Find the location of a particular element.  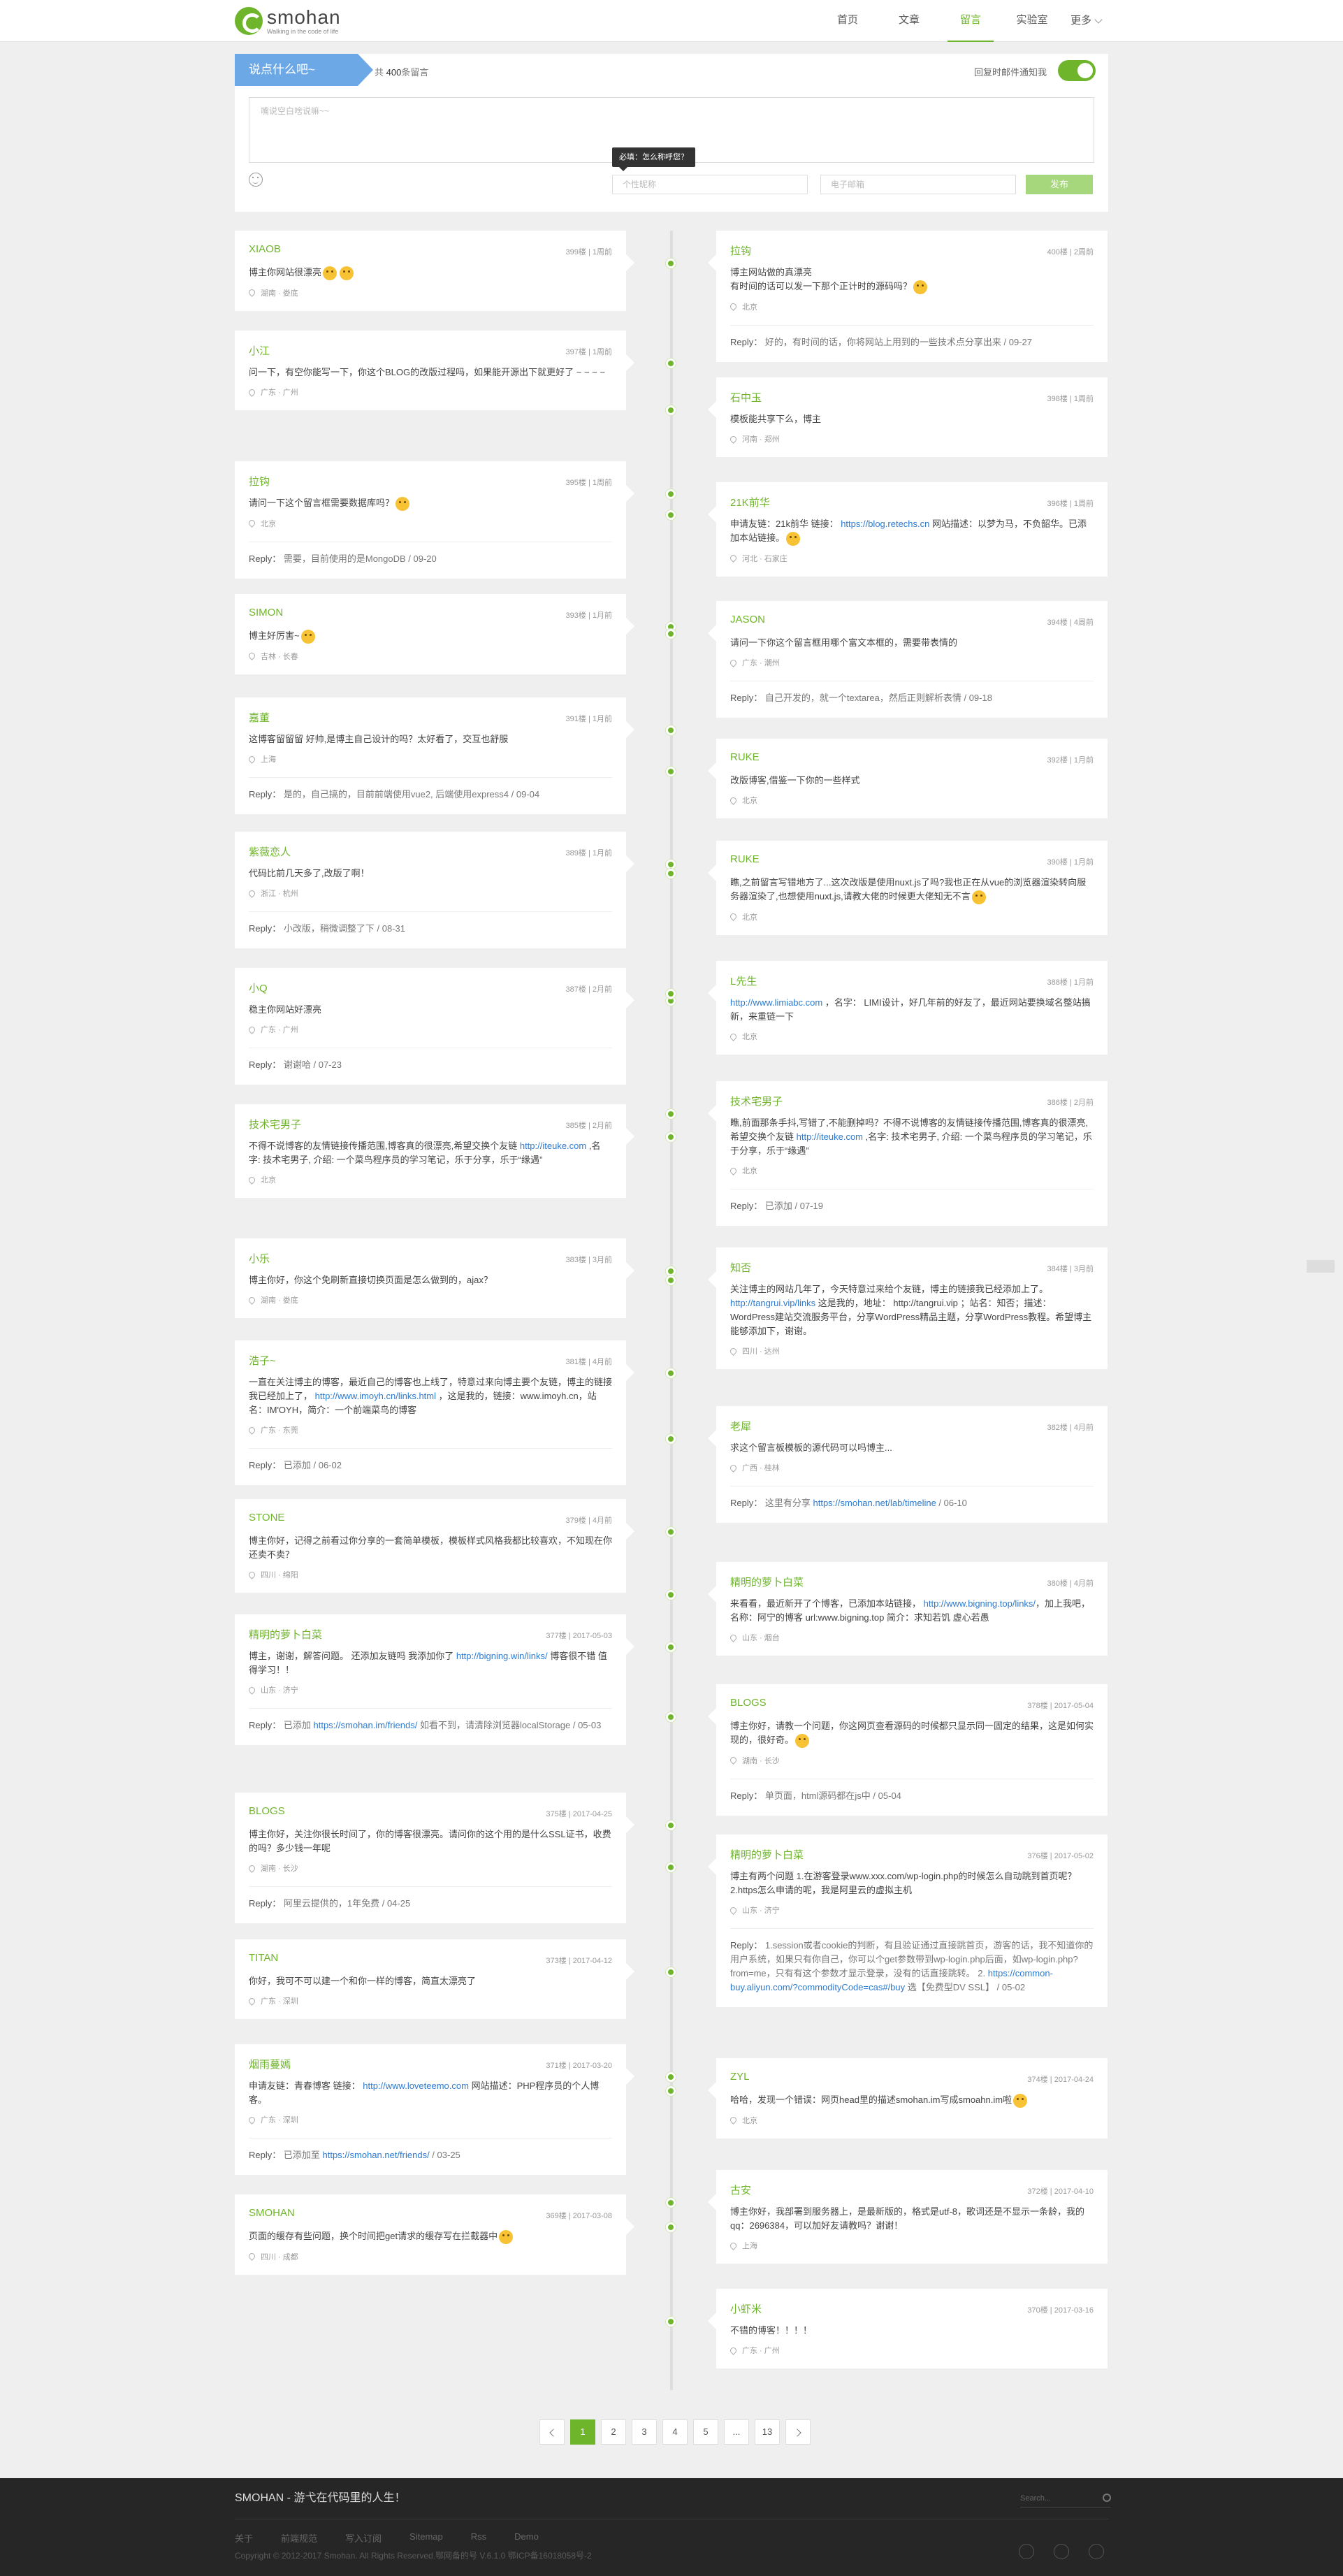

comment-author: 小江 is located at coordinates (430, 352).